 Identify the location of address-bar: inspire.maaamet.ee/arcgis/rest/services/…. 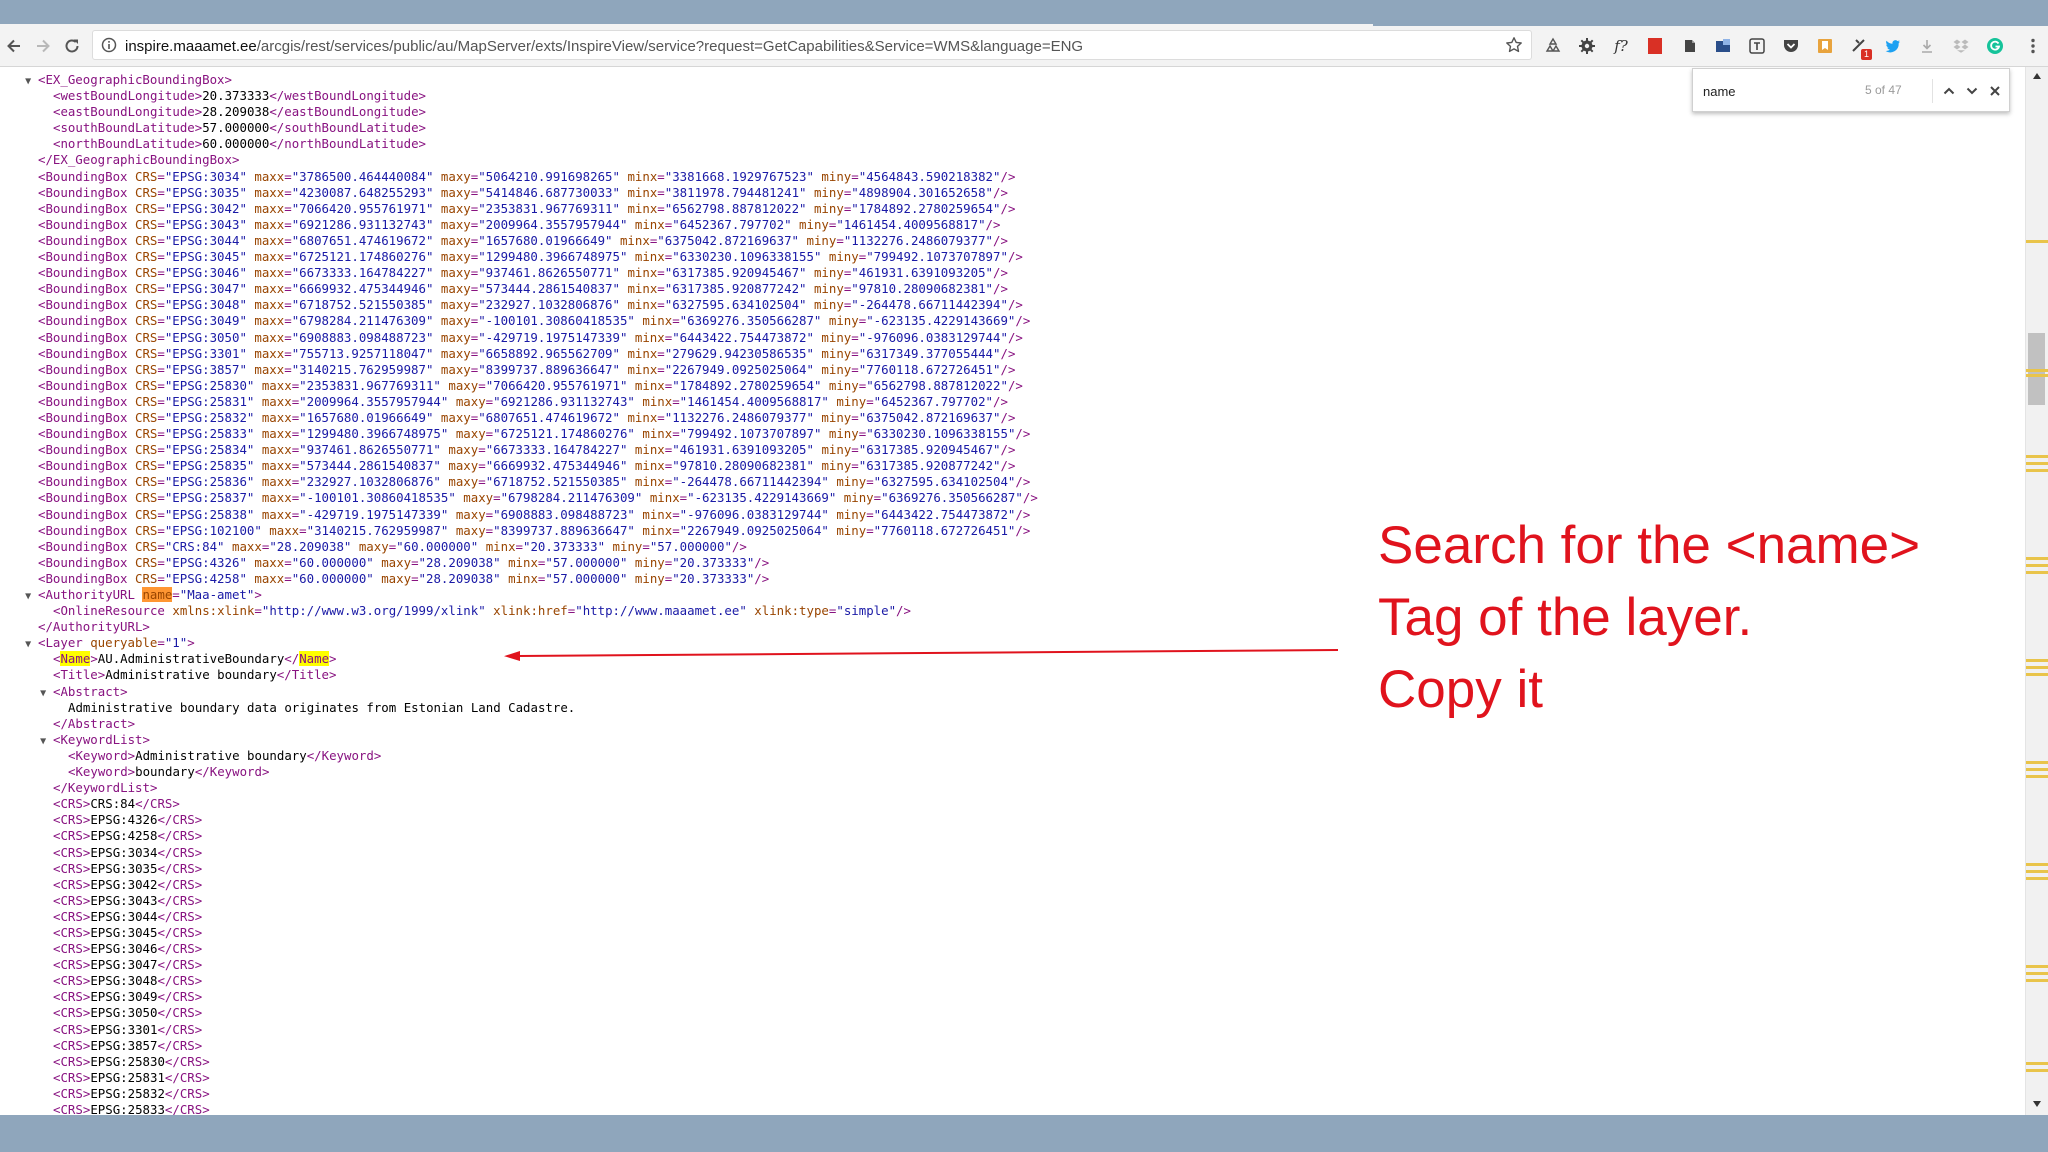
(812, 45).